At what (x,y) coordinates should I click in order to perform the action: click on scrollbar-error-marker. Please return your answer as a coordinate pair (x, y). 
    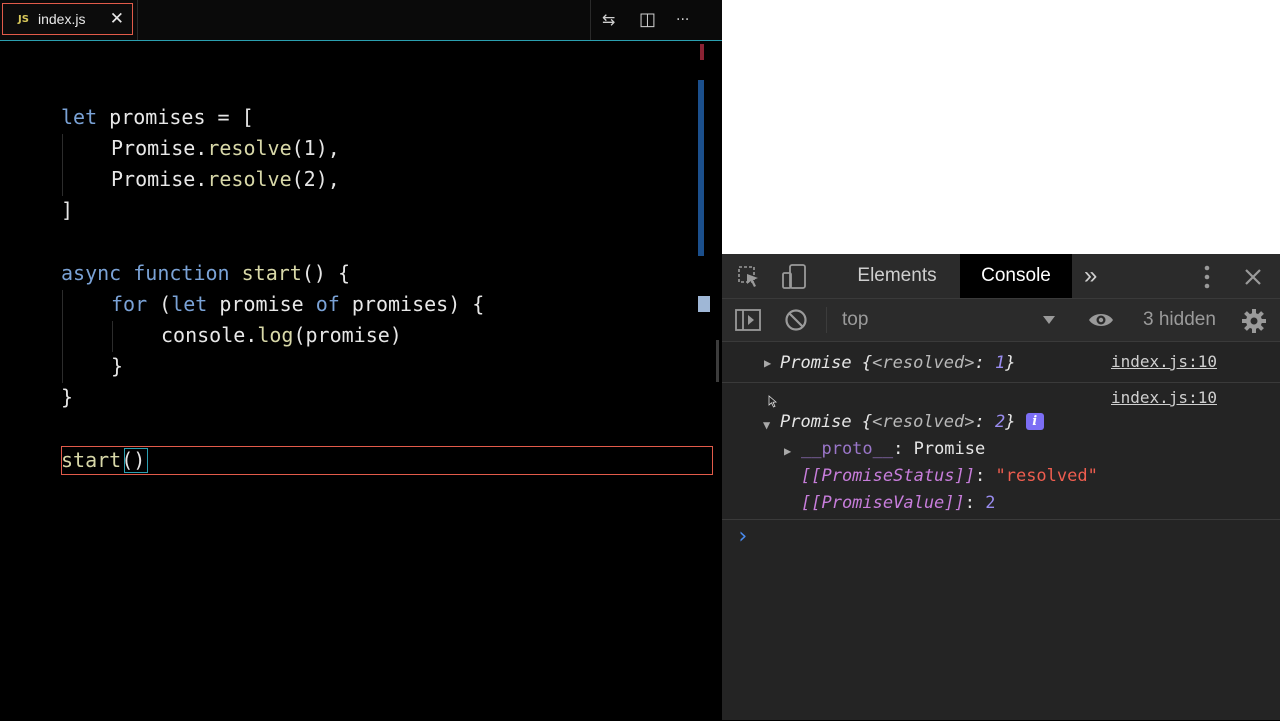
    Looking at the image, I should click on (702, 52).